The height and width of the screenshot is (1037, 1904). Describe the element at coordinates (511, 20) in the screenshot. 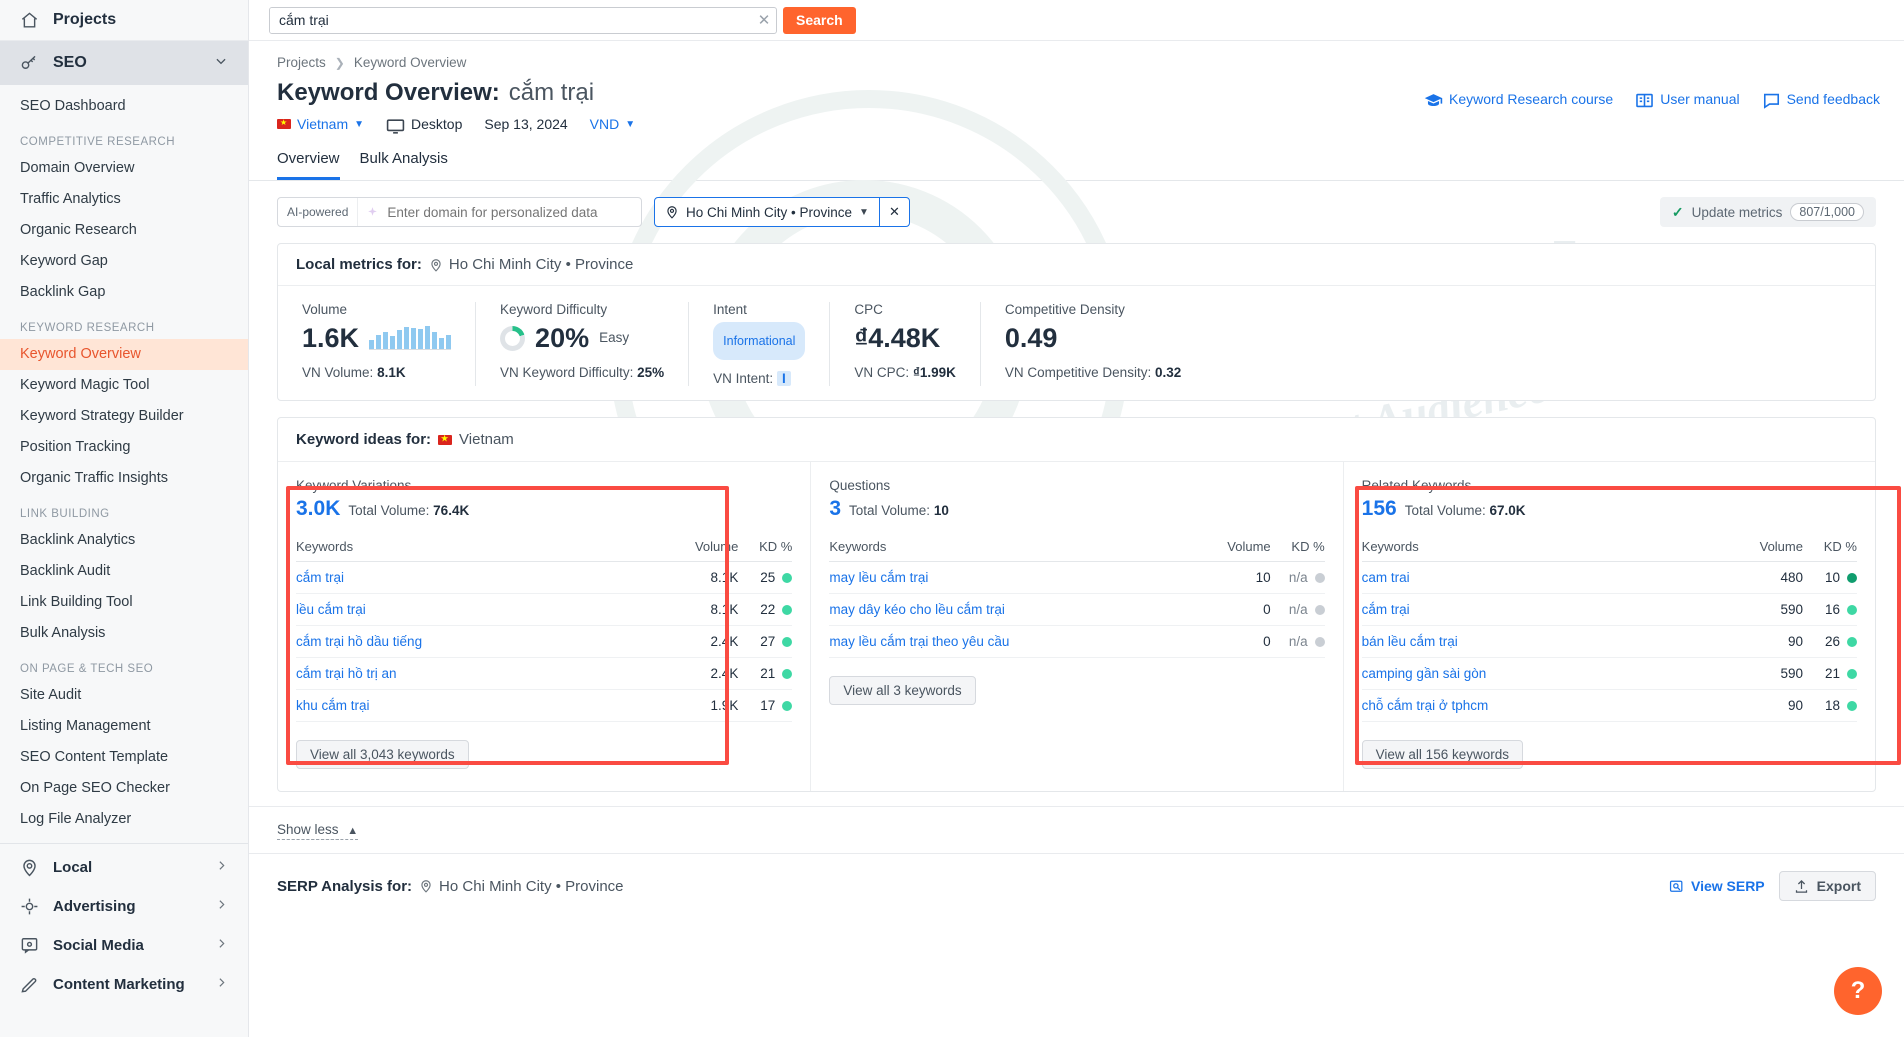

I see `search-input` at that location.